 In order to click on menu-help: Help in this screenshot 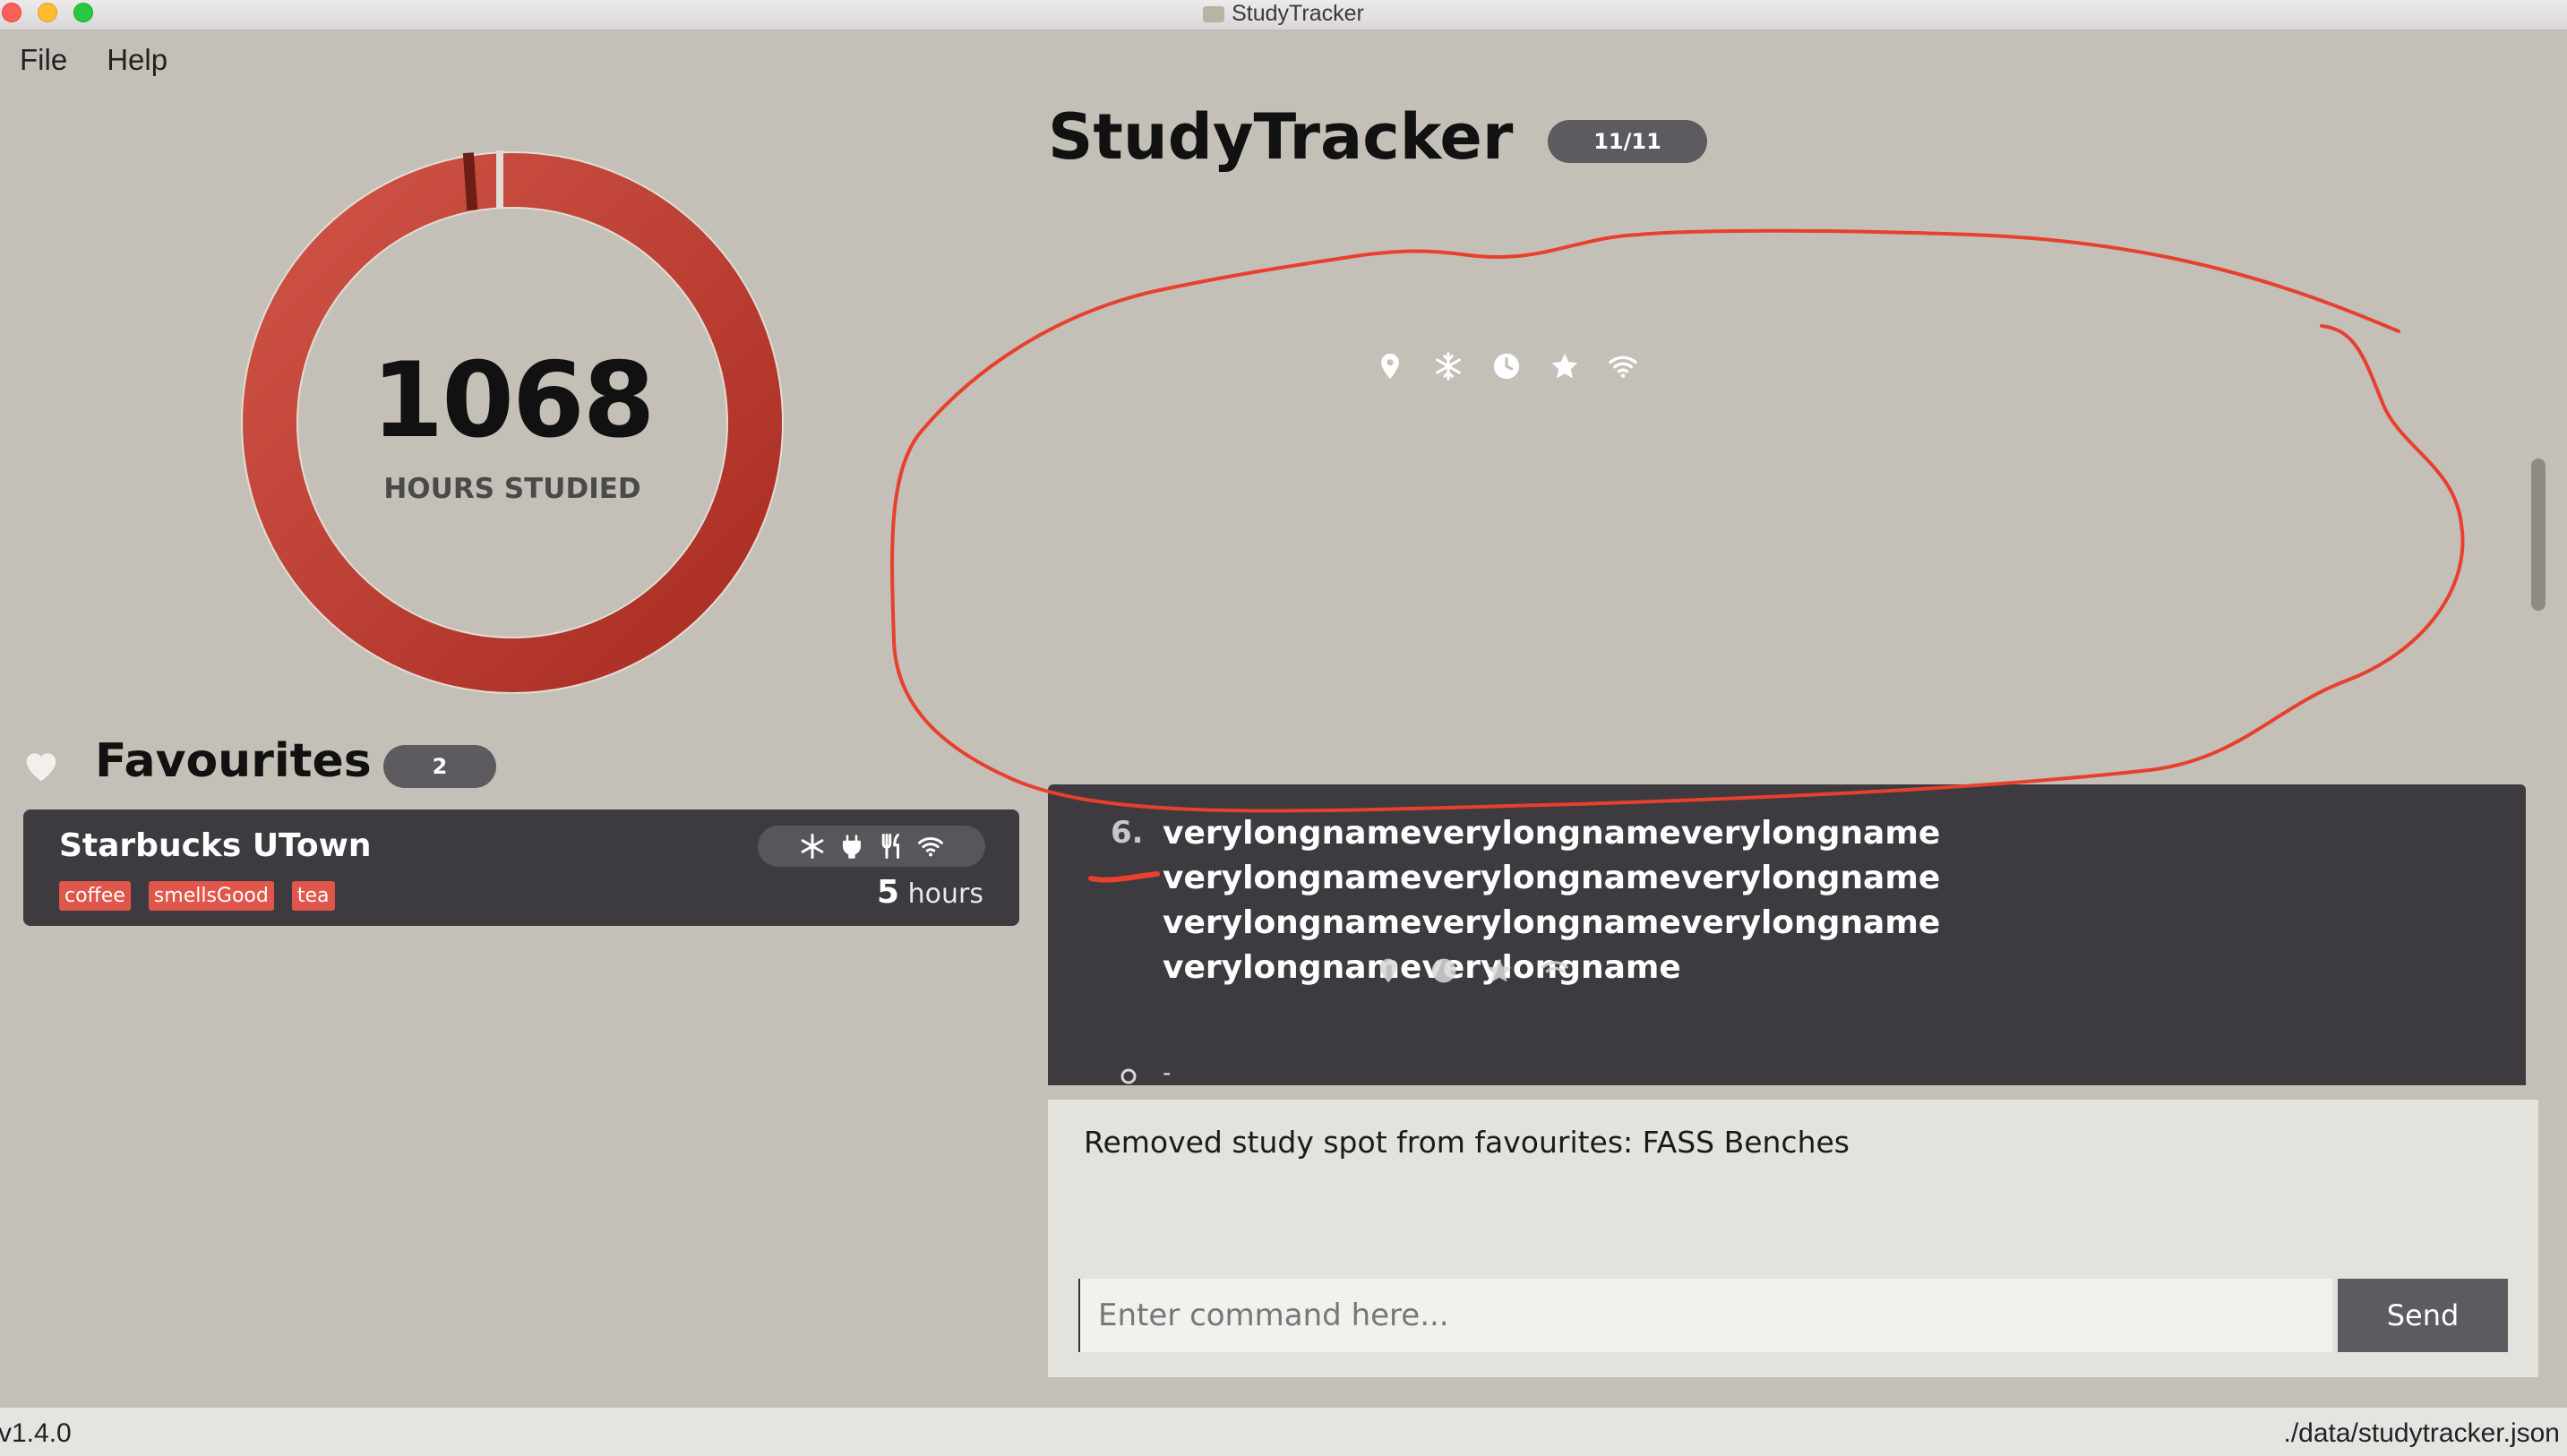, I will do `click(137, 60)`.